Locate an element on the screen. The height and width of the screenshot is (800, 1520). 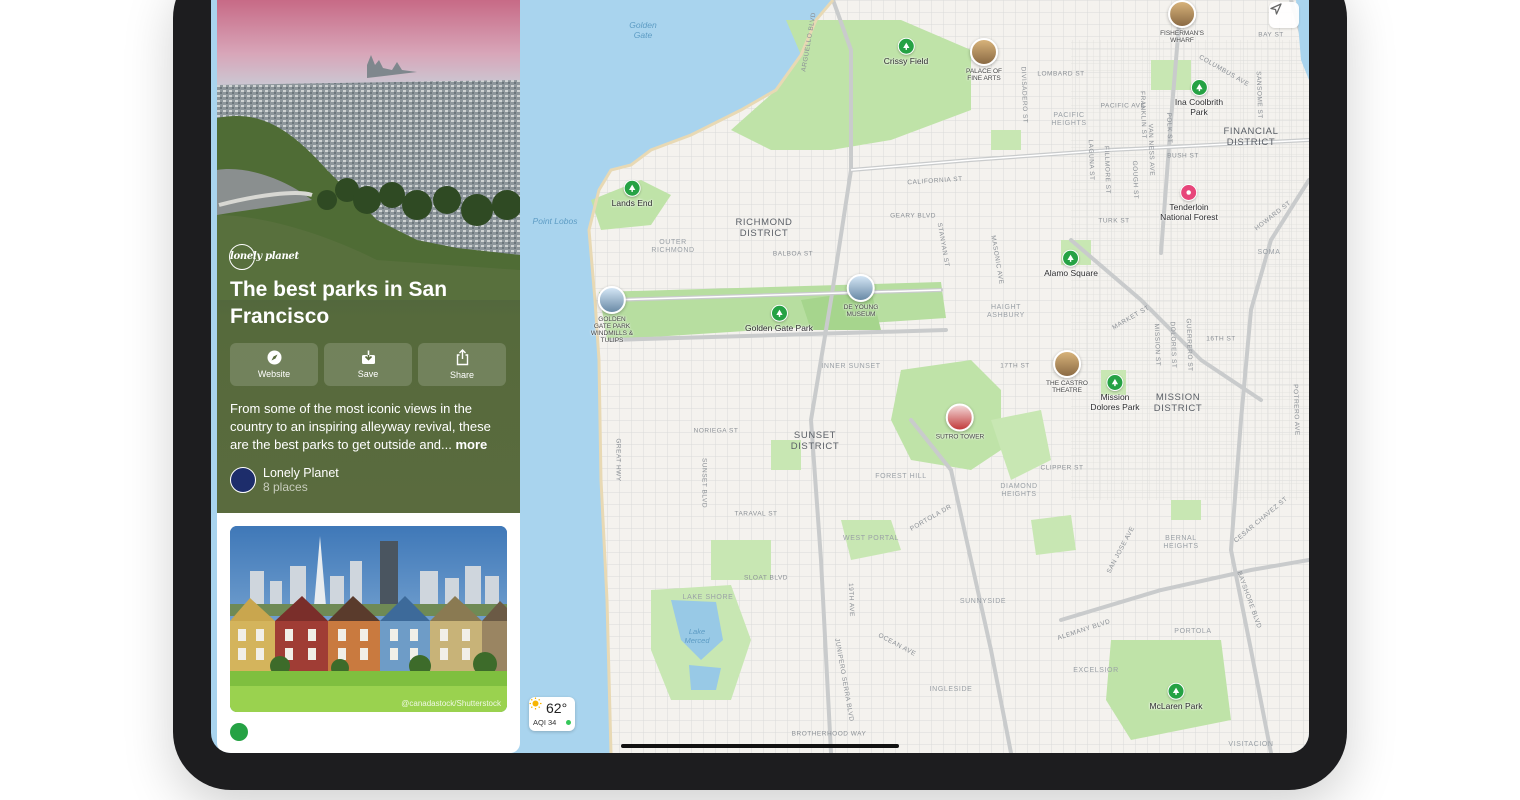
pin-castro-theatre: THE CASTRO THEATRE is located at coordinates (1067, 372).